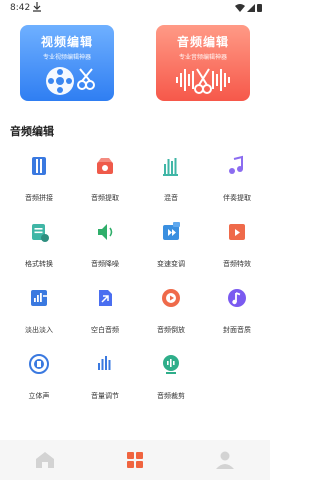 The height and width of the screenshot is (480, 320). What do you see at coordinates (105, 396) in the screenshot?
I see `tool-label: 音量调节` at bounding box center [105, 396].